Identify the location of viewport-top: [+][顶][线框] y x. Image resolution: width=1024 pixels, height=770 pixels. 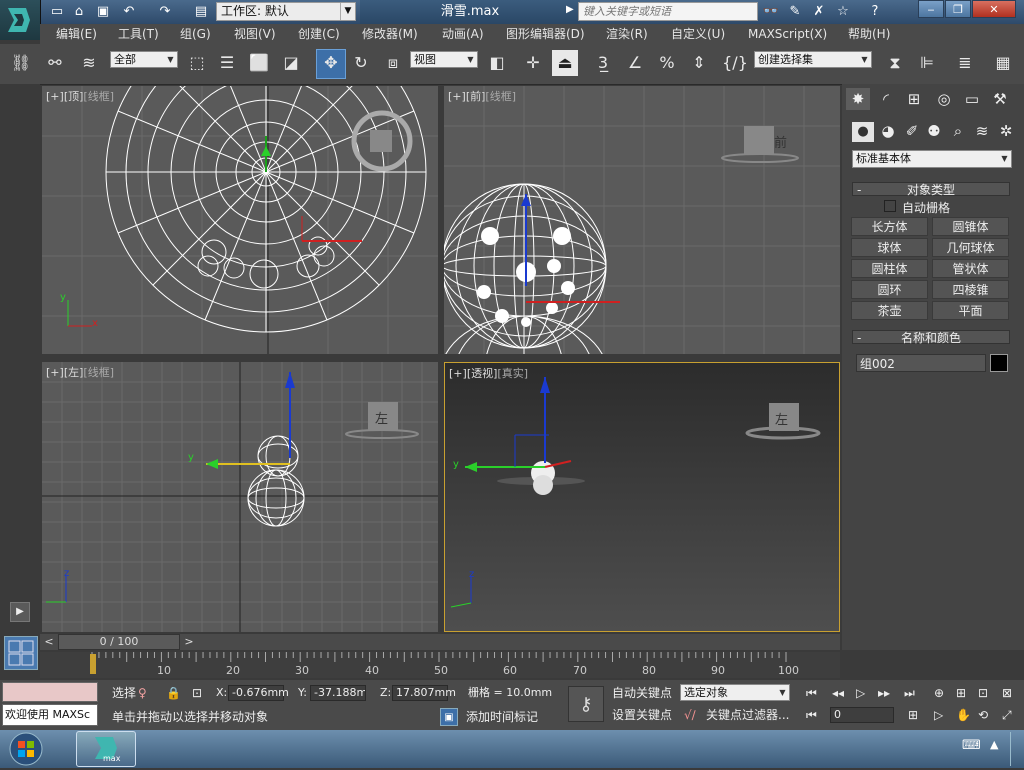
(240, 220).